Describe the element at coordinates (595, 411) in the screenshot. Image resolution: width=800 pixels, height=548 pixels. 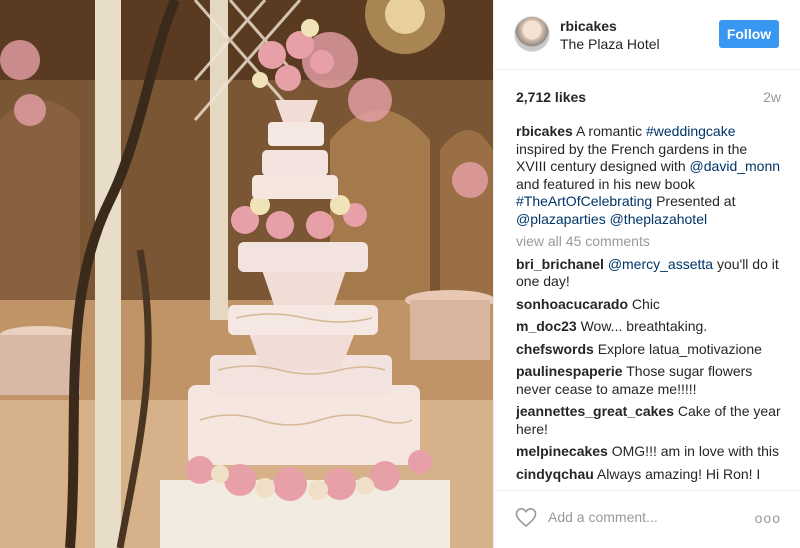
I see `comment-username: jeannettes_great_cakes` at that location.